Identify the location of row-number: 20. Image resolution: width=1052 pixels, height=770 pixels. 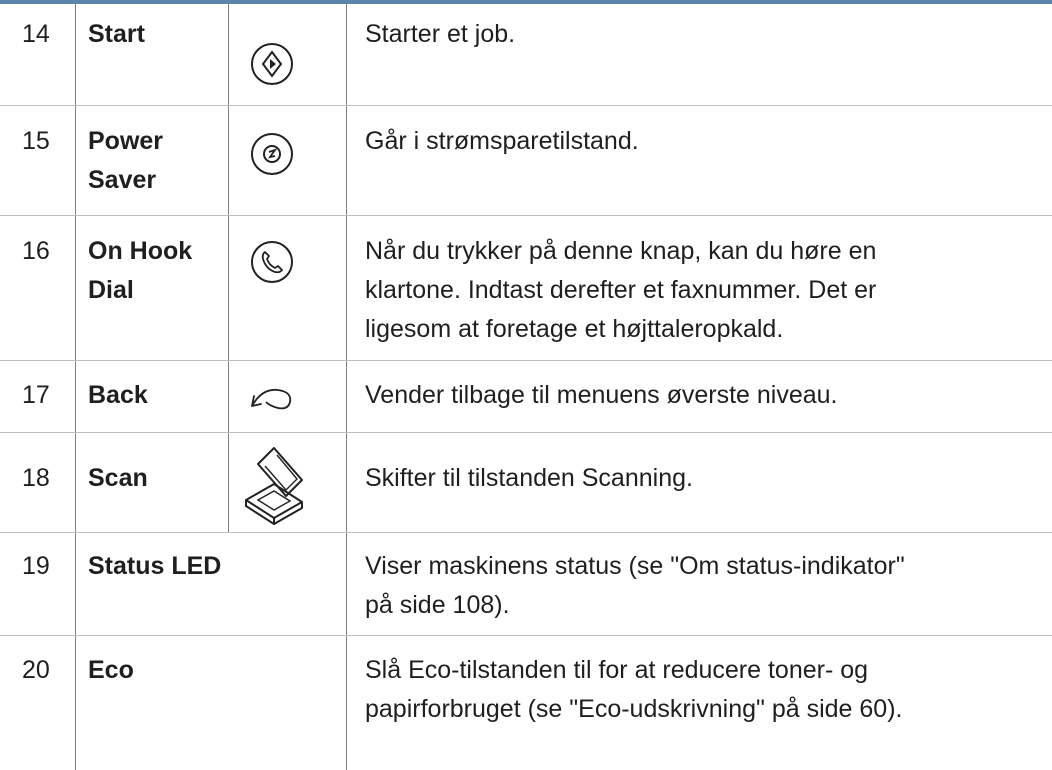
(36, 670).